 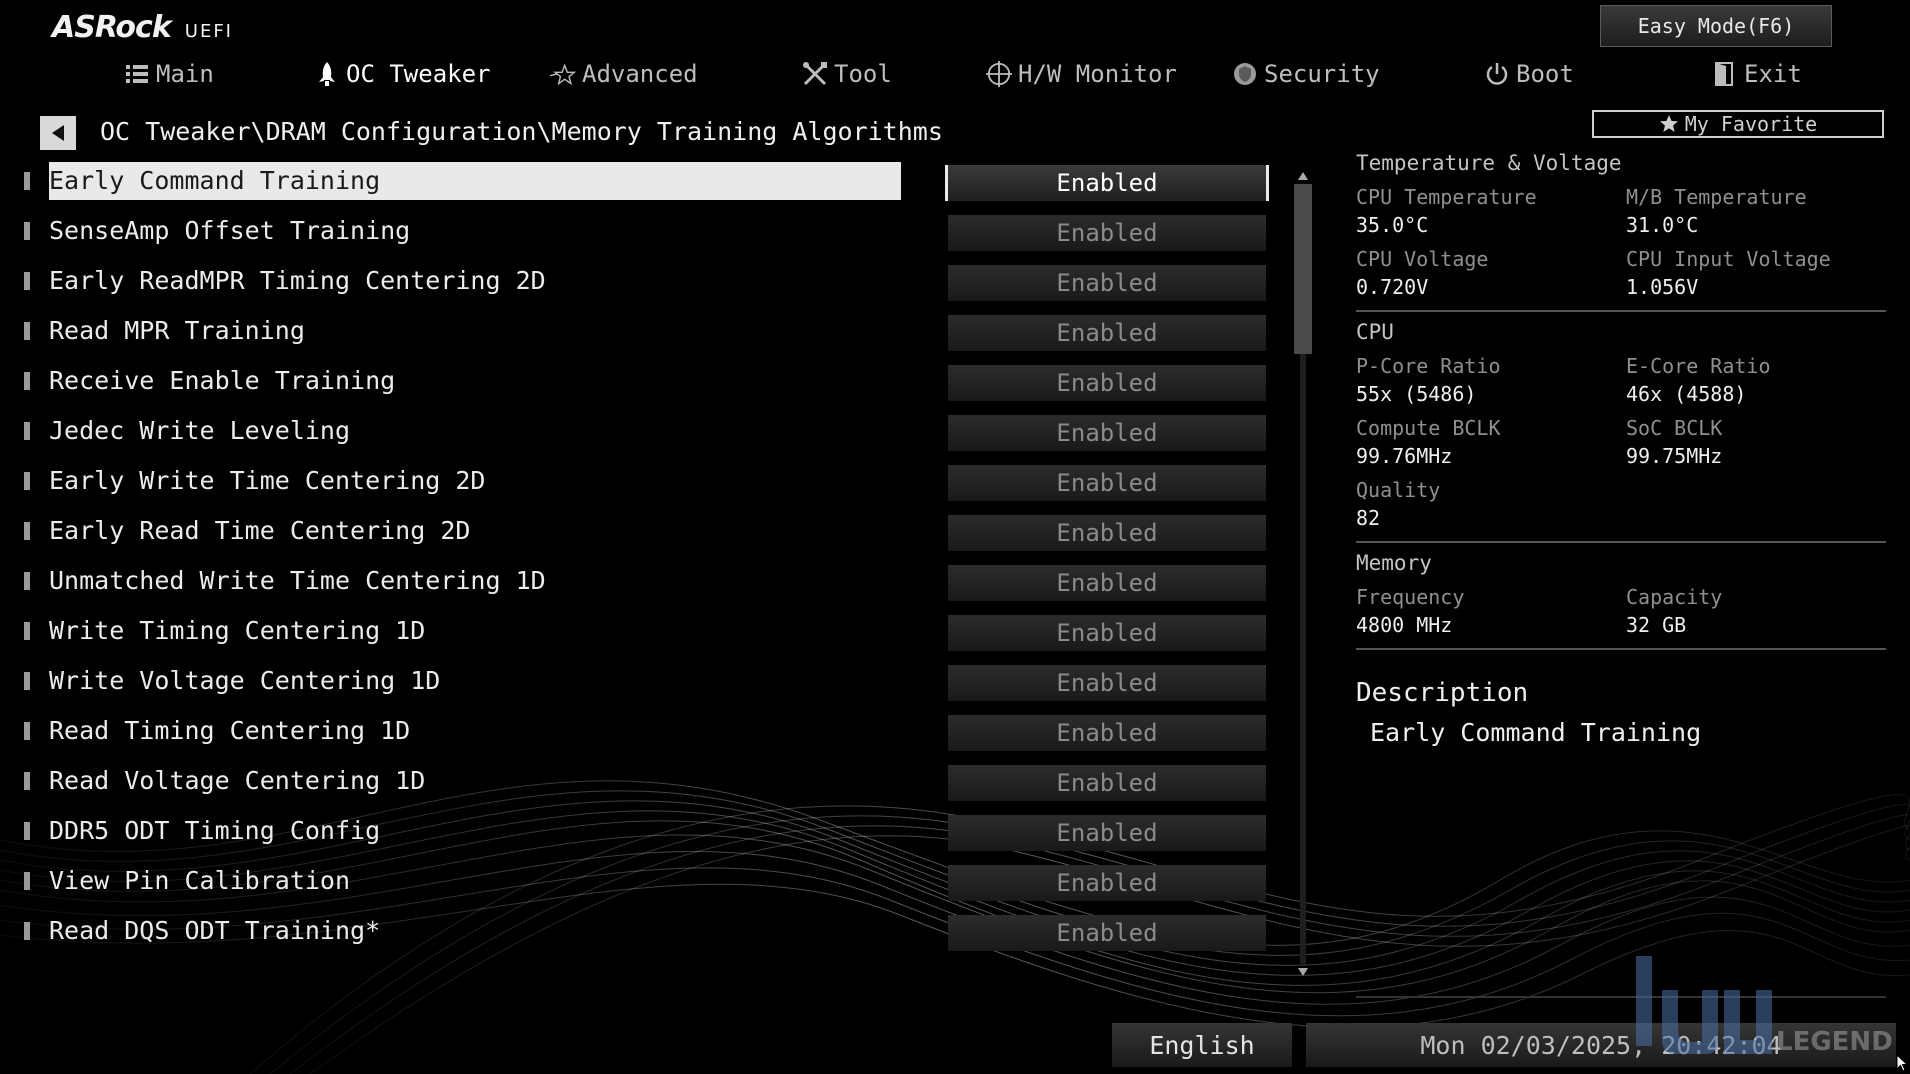 I want to click on memory-frequency-value: 4800 MHz, so click(x=1404, y=625).